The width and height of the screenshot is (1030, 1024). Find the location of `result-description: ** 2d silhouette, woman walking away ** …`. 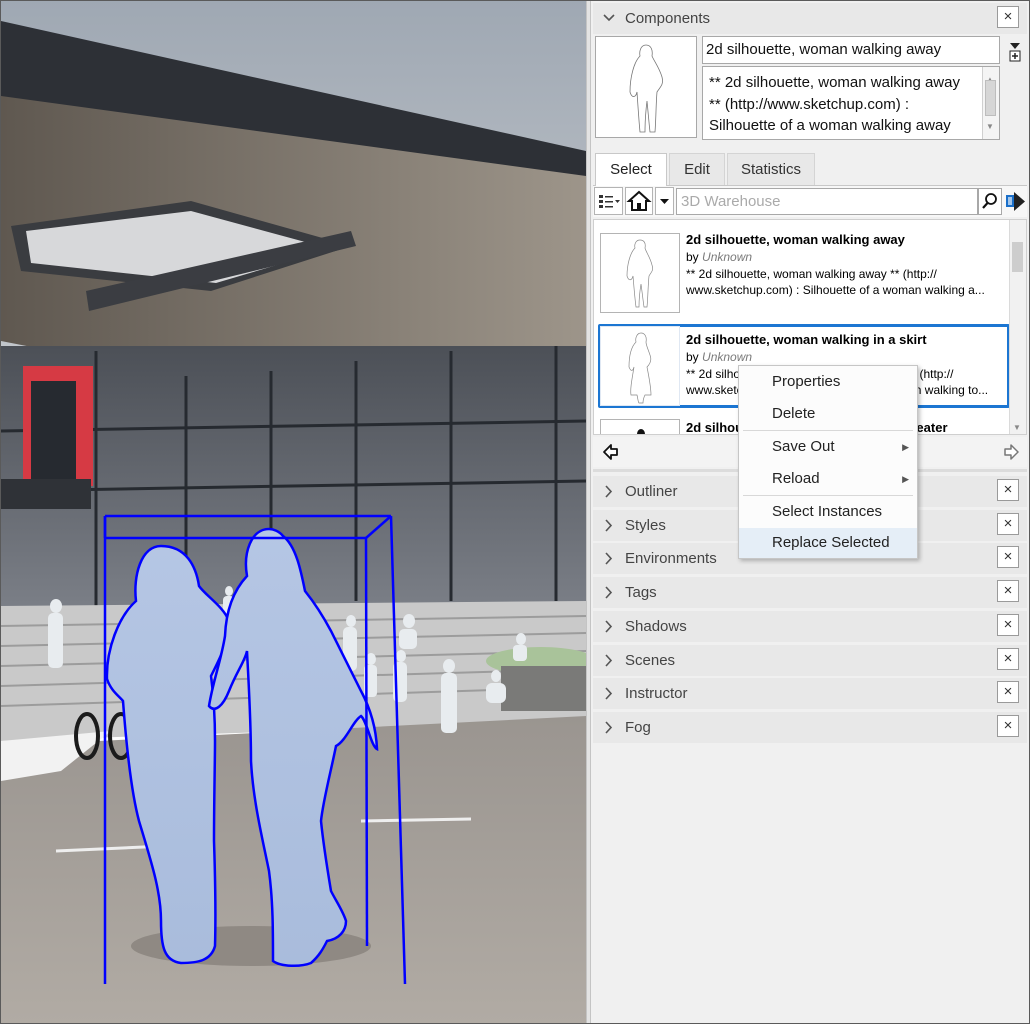

result-description: ** 2d silhouette, woman walking away ** … is located at coordinates (835, 282).